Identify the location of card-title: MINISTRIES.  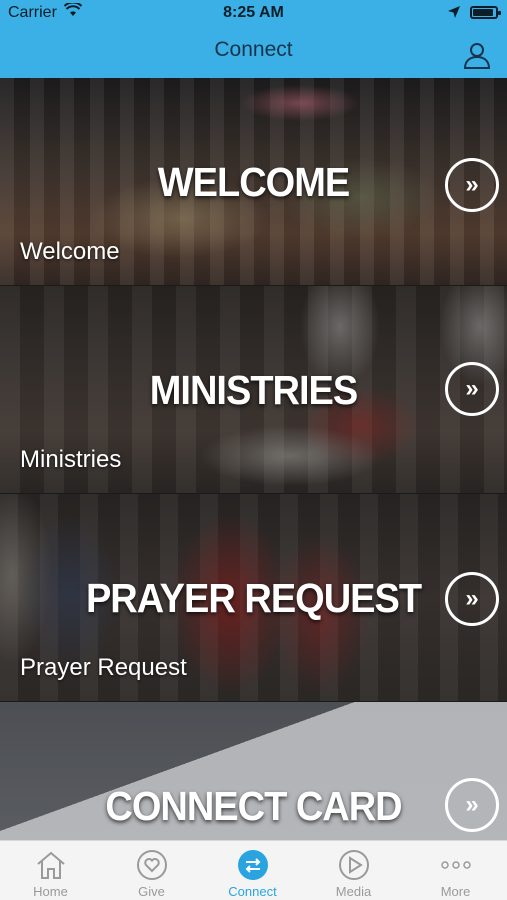
(253, 391).